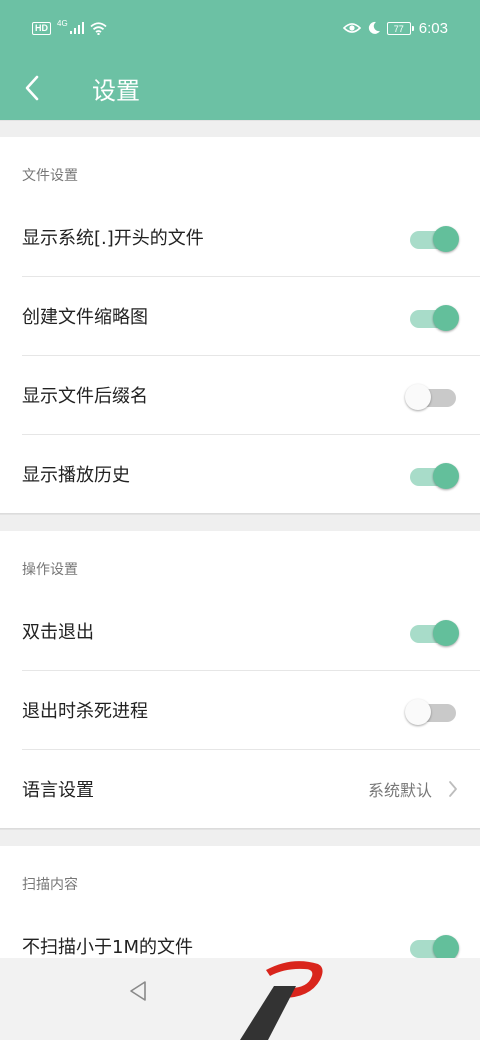 This screenshot has width=480, height=1040. Describe the element at coordinates (76, 475) in the screenshot. I see `setting-label: 显示播放历史` at that location.